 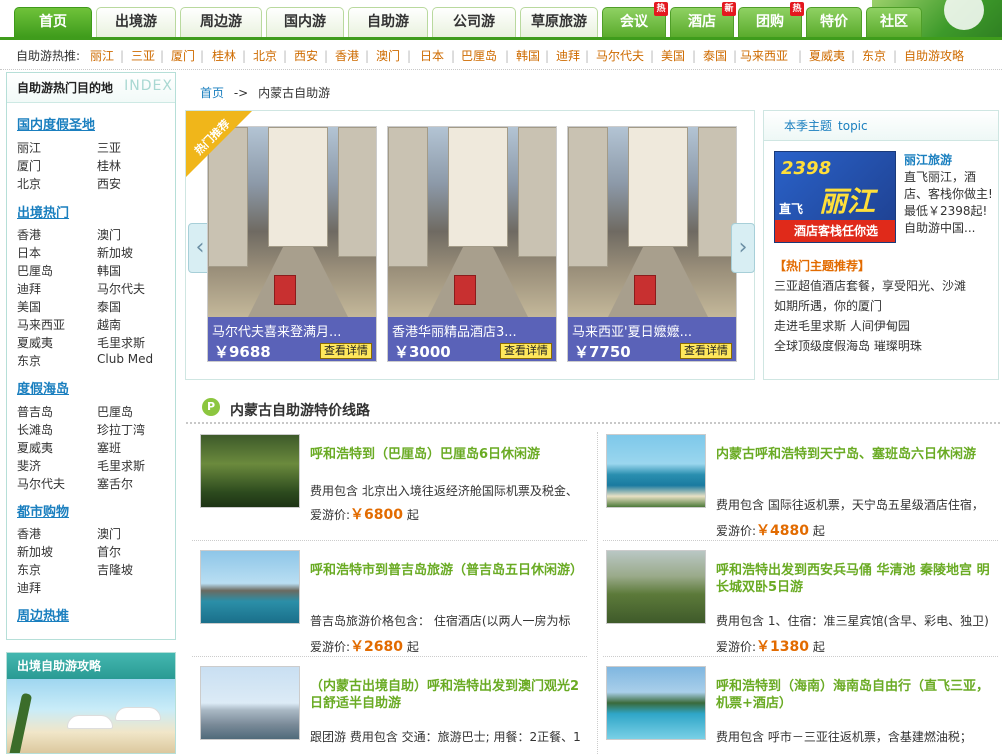 What do you see at coordinates (115, 483) in the screenshot?
I see `dest-link: 塞舌尔` at bounding box center [115, 483].